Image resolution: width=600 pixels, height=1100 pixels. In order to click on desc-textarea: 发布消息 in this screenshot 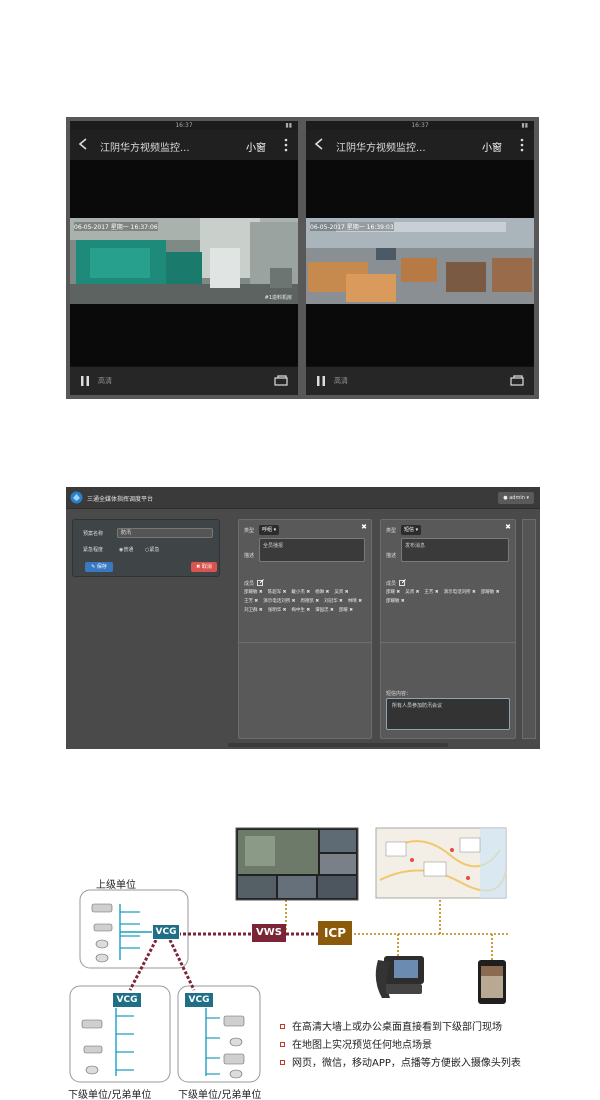, I will do `click(455, 550)`.